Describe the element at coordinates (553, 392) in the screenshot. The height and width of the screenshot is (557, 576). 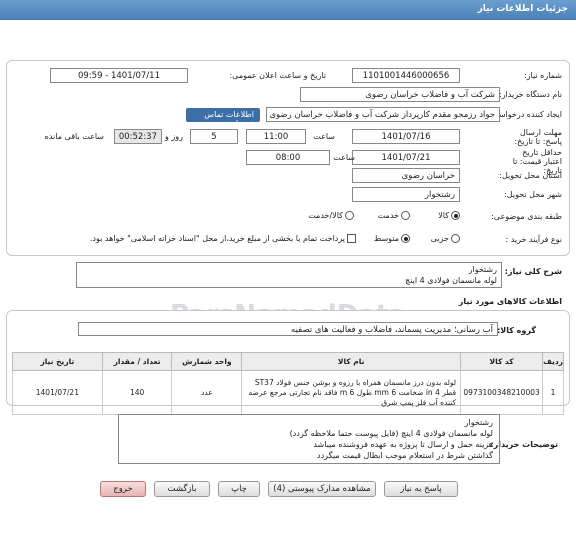
I see `row-index: 1` at that location.